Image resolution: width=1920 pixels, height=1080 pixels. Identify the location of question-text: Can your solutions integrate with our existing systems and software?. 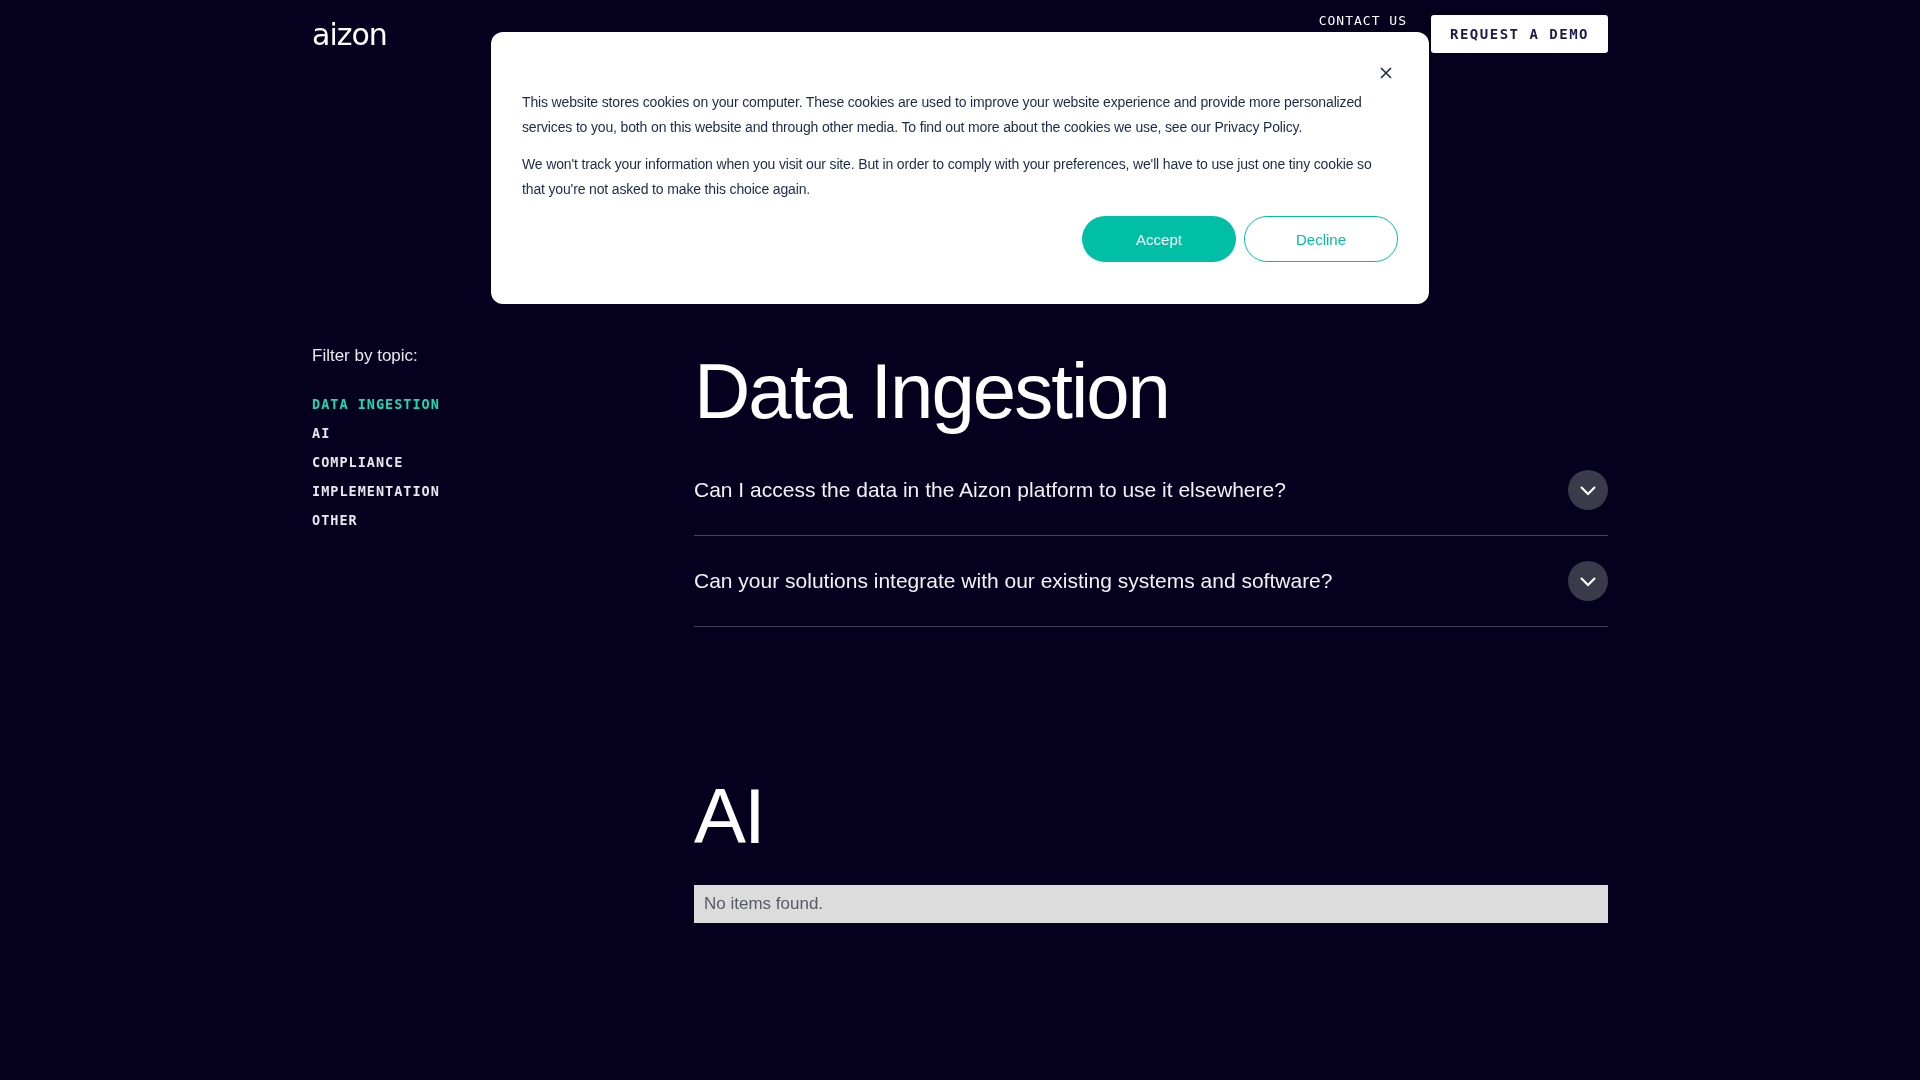
(1013, 581).